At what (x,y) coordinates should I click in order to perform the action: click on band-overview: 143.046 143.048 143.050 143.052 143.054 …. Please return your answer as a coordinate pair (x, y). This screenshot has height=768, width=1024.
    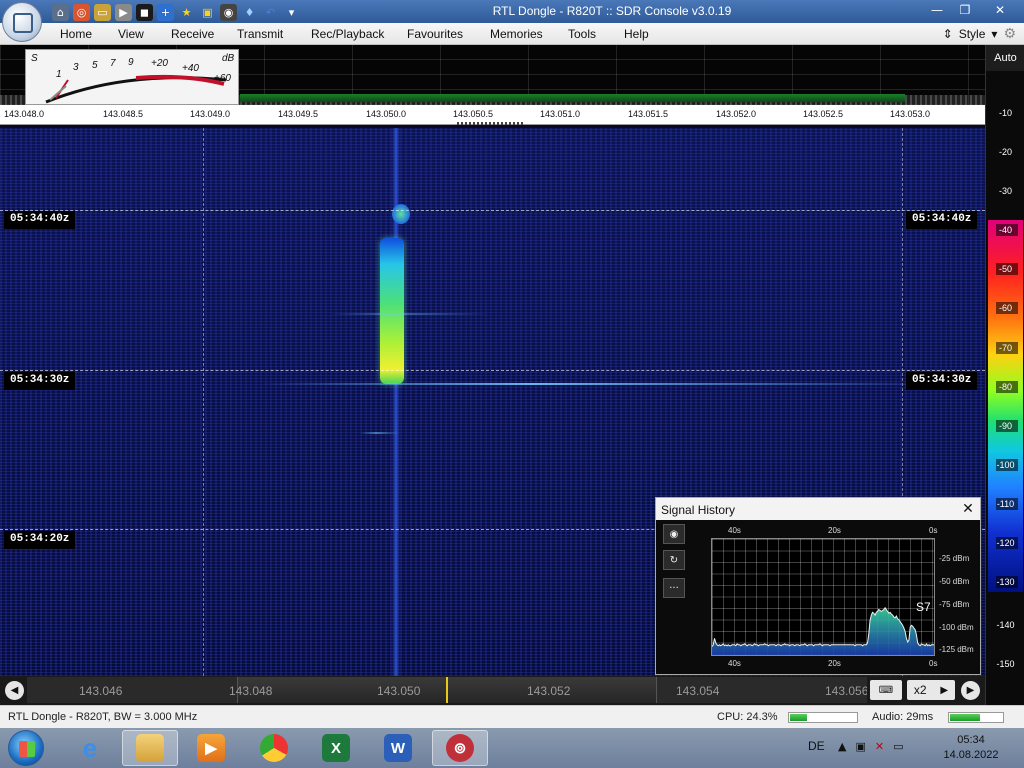
    Looking at the image, I should click on (447, 690).